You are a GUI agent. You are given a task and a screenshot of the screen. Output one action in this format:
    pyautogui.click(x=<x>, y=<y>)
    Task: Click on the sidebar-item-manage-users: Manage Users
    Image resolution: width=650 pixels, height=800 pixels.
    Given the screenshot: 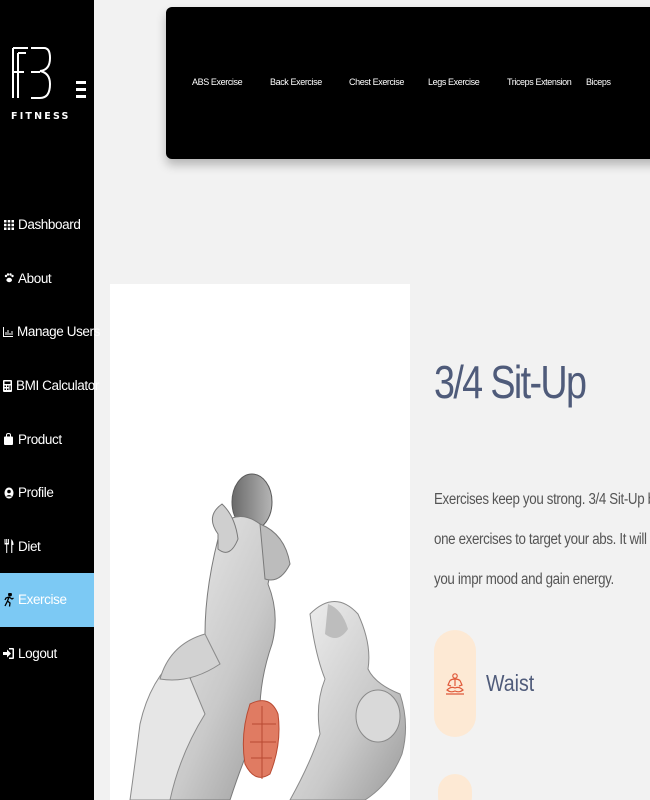 What is the action you would take?
    pyautogui.click(x=50, y=332)
    